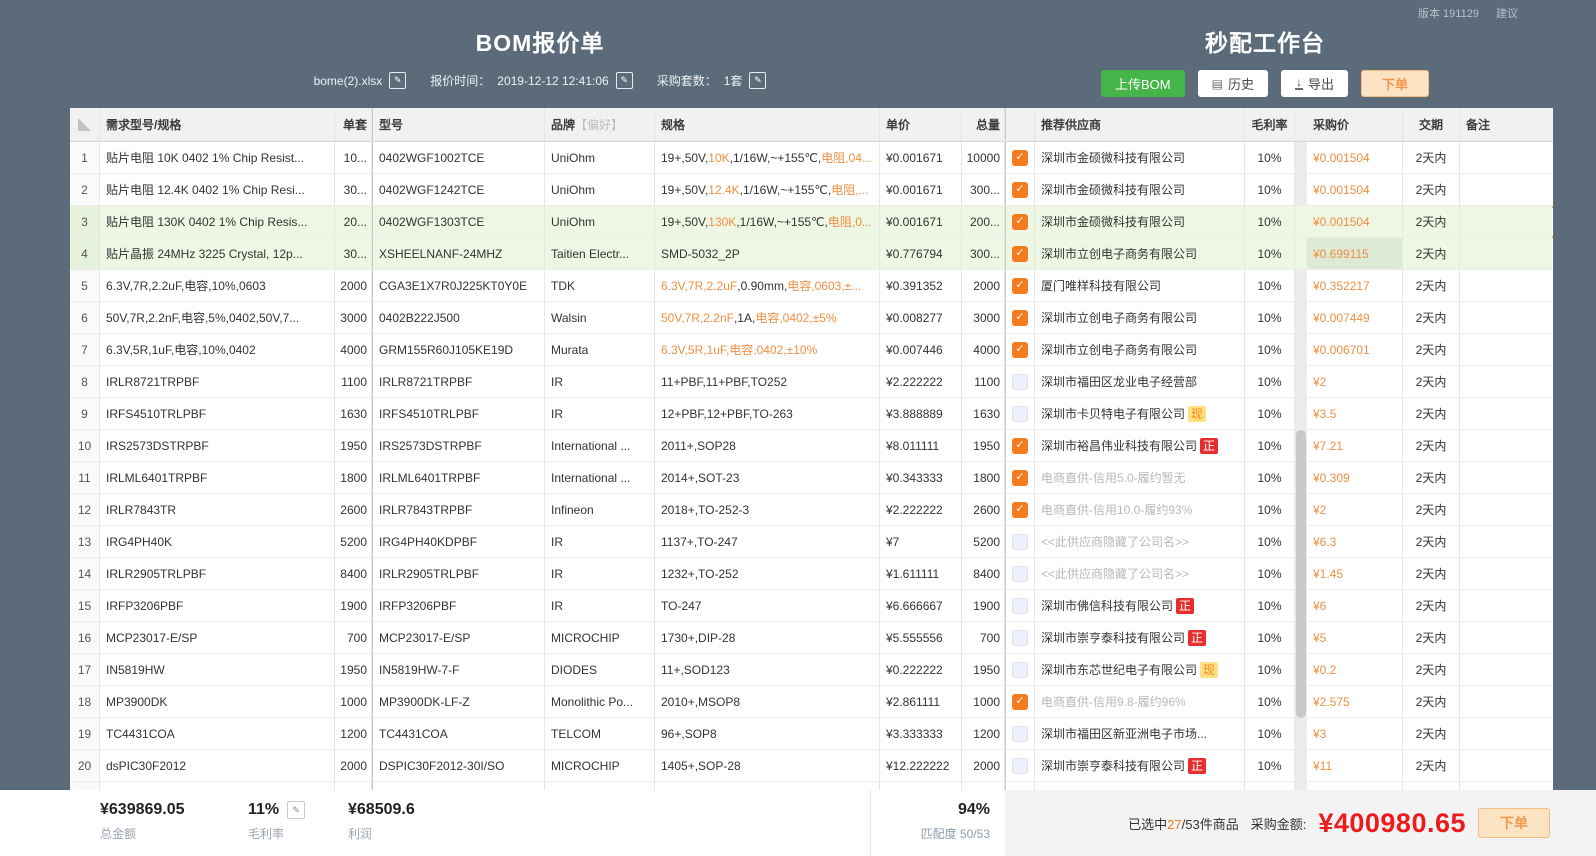 The width and height of the screenshot is (1596, 856). What do you see at coordinates (1514, 823) in the screenshot?
I see `order-button-bottom: 下单` at bounding box center [1514, 823].